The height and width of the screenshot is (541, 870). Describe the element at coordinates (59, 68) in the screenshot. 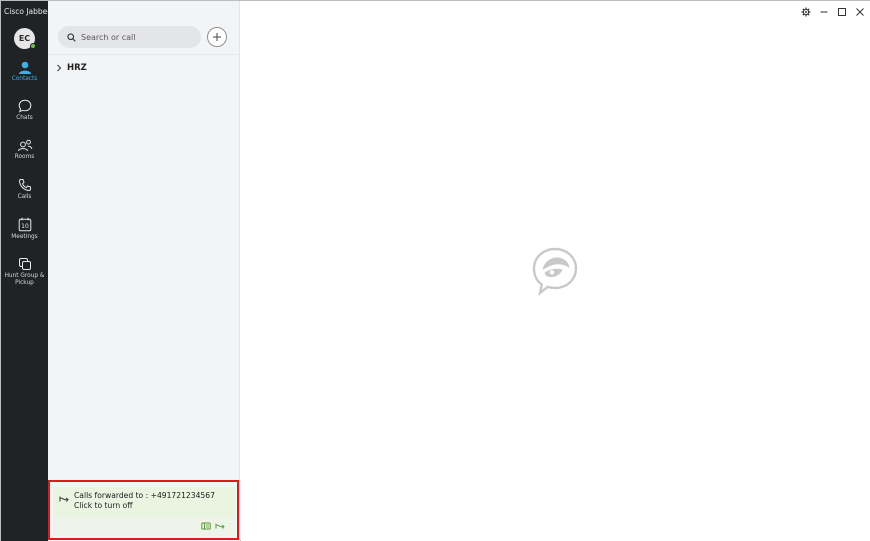

I see `chevron-right-icon` at that location.